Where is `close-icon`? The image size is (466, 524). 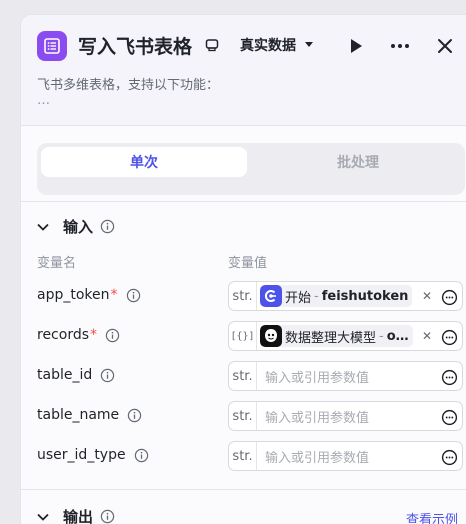 close-icon is located at coordinates (445, 46).